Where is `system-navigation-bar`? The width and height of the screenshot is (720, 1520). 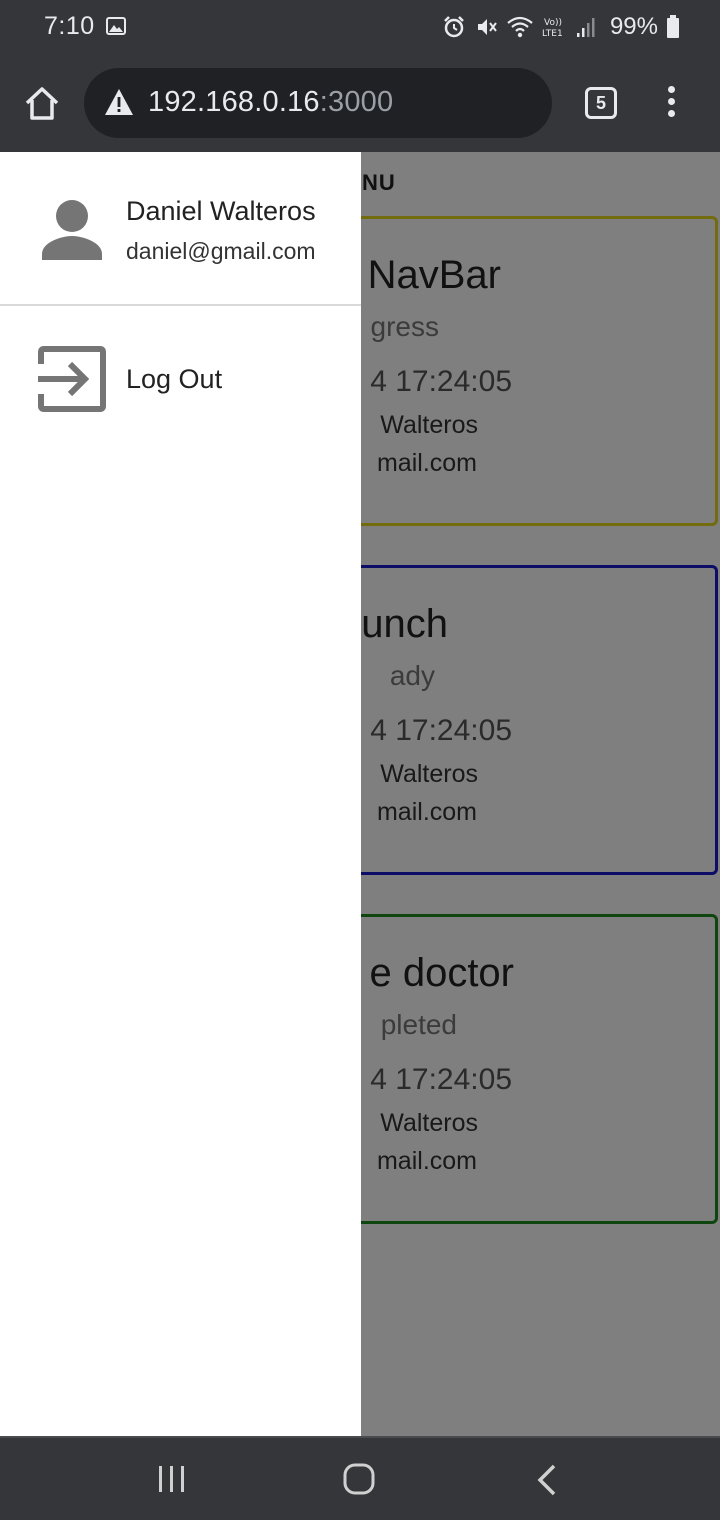
system-navigation-bar is located at coordinates (360, 1478).